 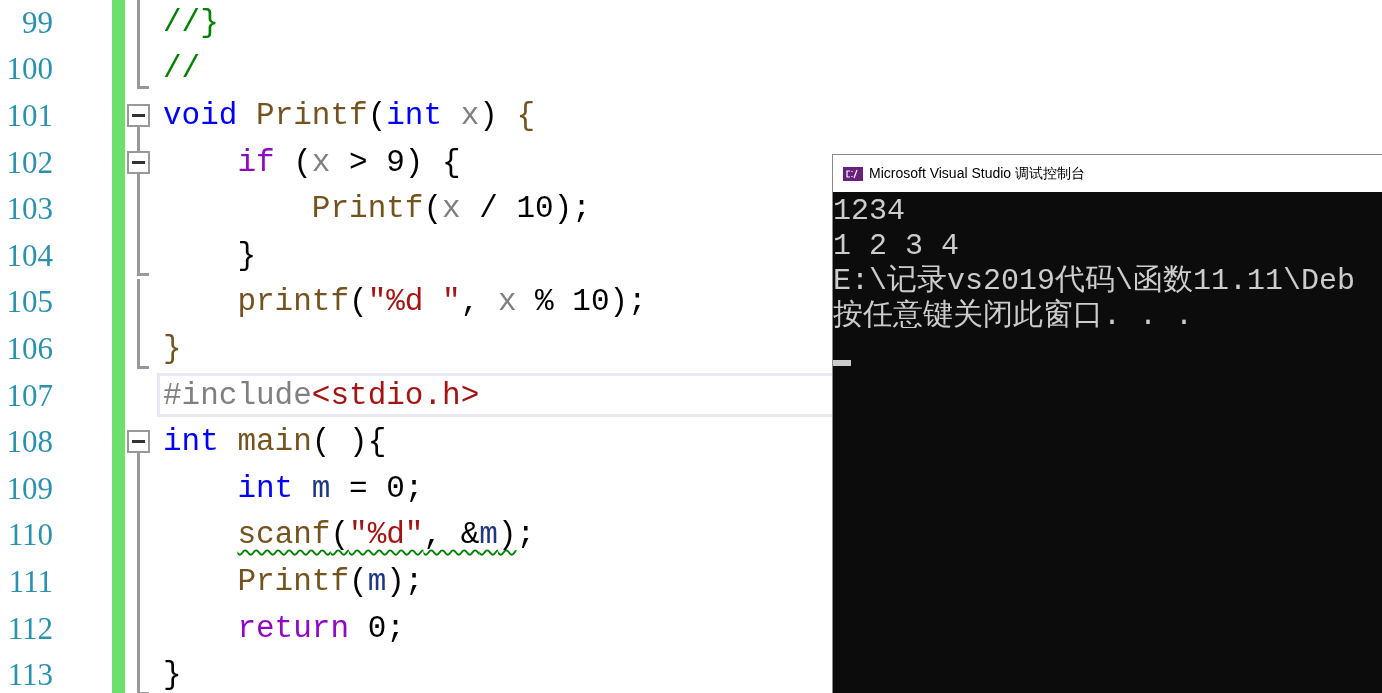 What do you see at coordinates (29, 535) in the screenshot?
I see `line-number: 110` at bounding box center [29, 535].